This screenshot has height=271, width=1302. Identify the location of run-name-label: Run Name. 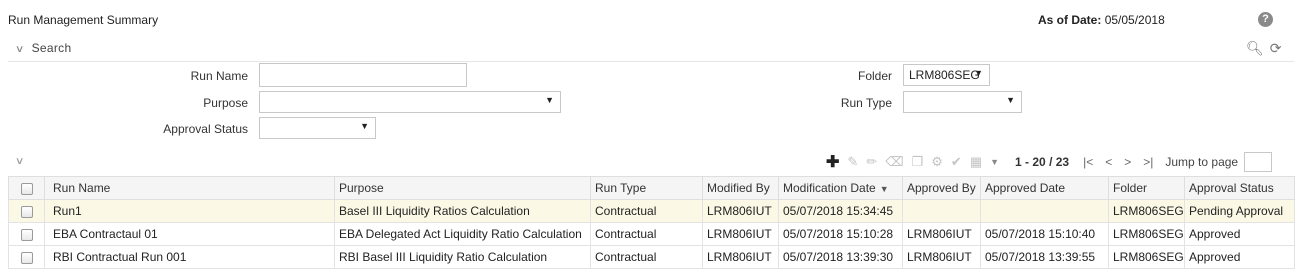
(219, 76).